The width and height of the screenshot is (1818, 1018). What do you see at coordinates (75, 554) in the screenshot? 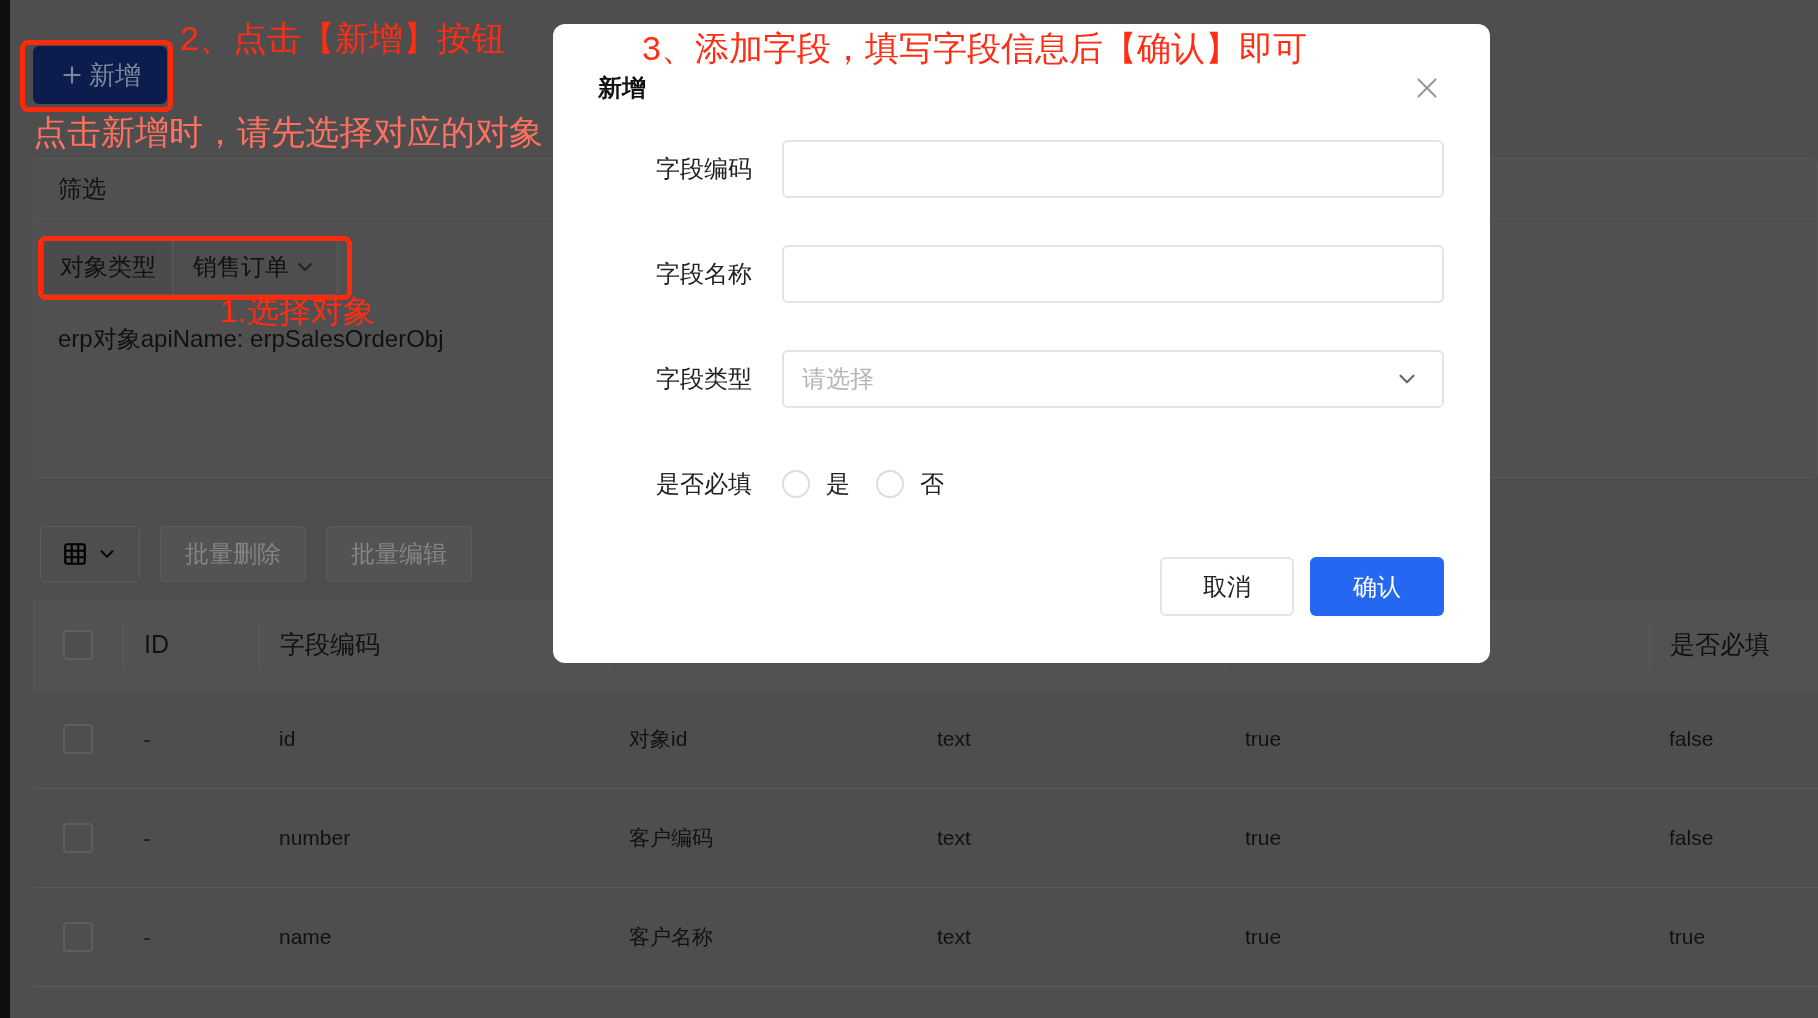
I see `grid-icon` at bounding box center [75, 554].